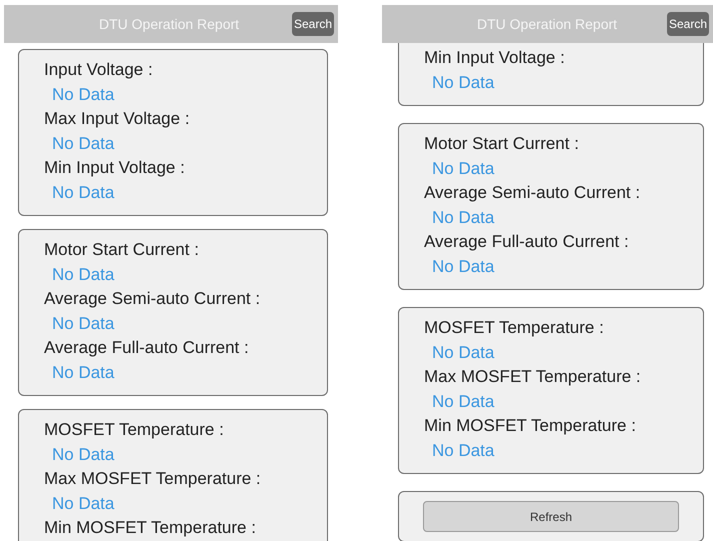 The width and height of the screenshot is (713, 541). Describe the element at coordinates (117, 119) in the screenshot. I see `field-label: Max Input Voltage :` at that location.